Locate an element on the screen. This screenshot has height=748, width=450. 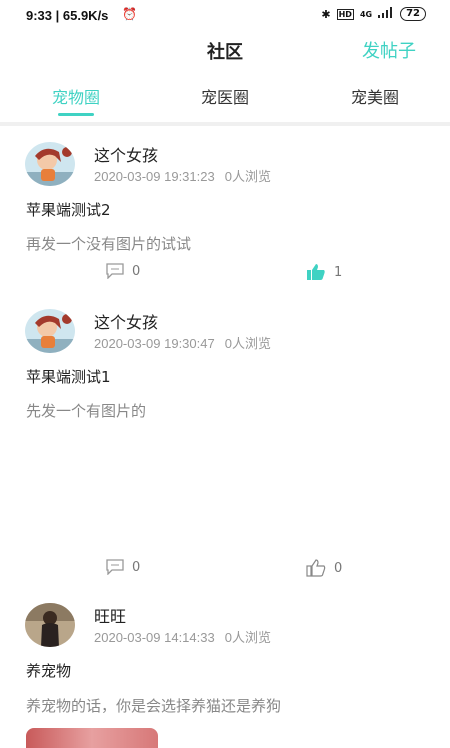
post-time: 2020-03-09 14:14:33 is located at coordinates (154, 637).